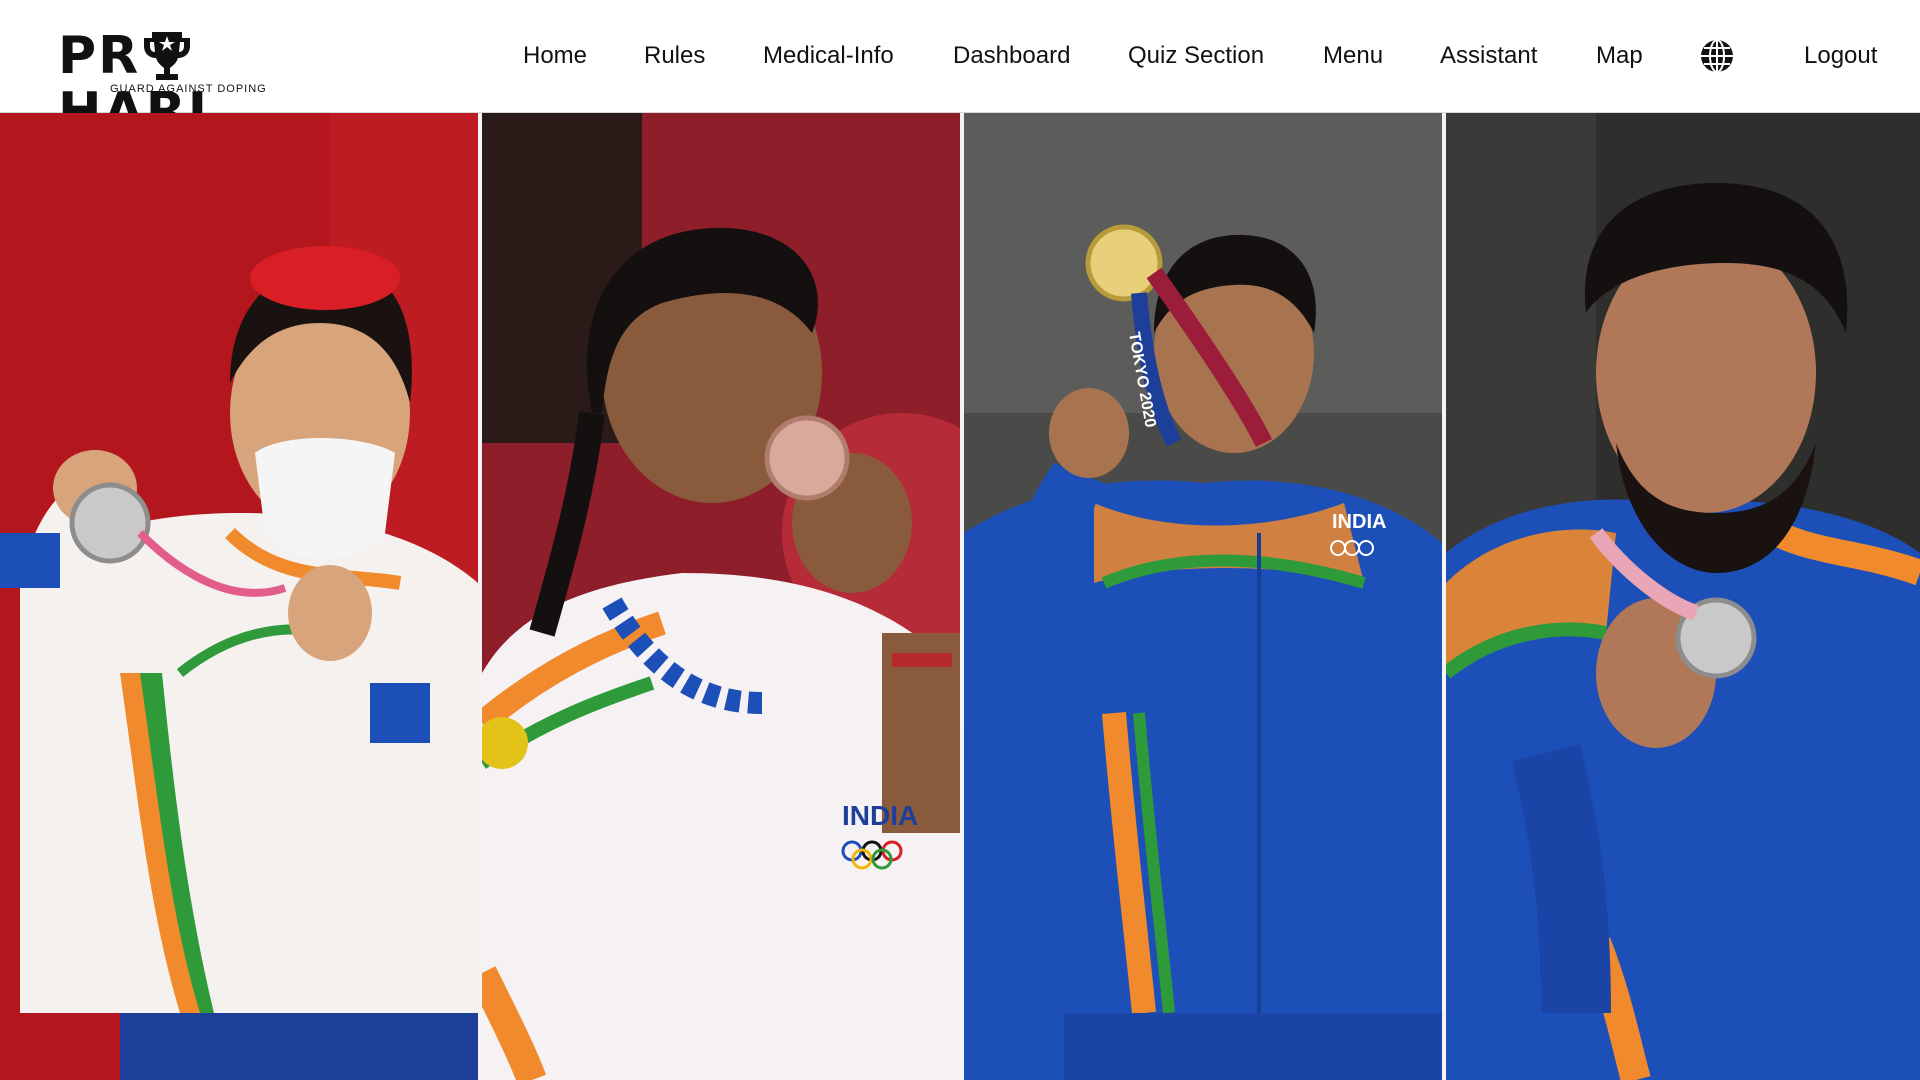 This screenshot has width=1920, height=1080. What do you see at coordinates (674, 56) in the screenshot?
I see `nav-rules: Rules` at bounding box center [674, 56].